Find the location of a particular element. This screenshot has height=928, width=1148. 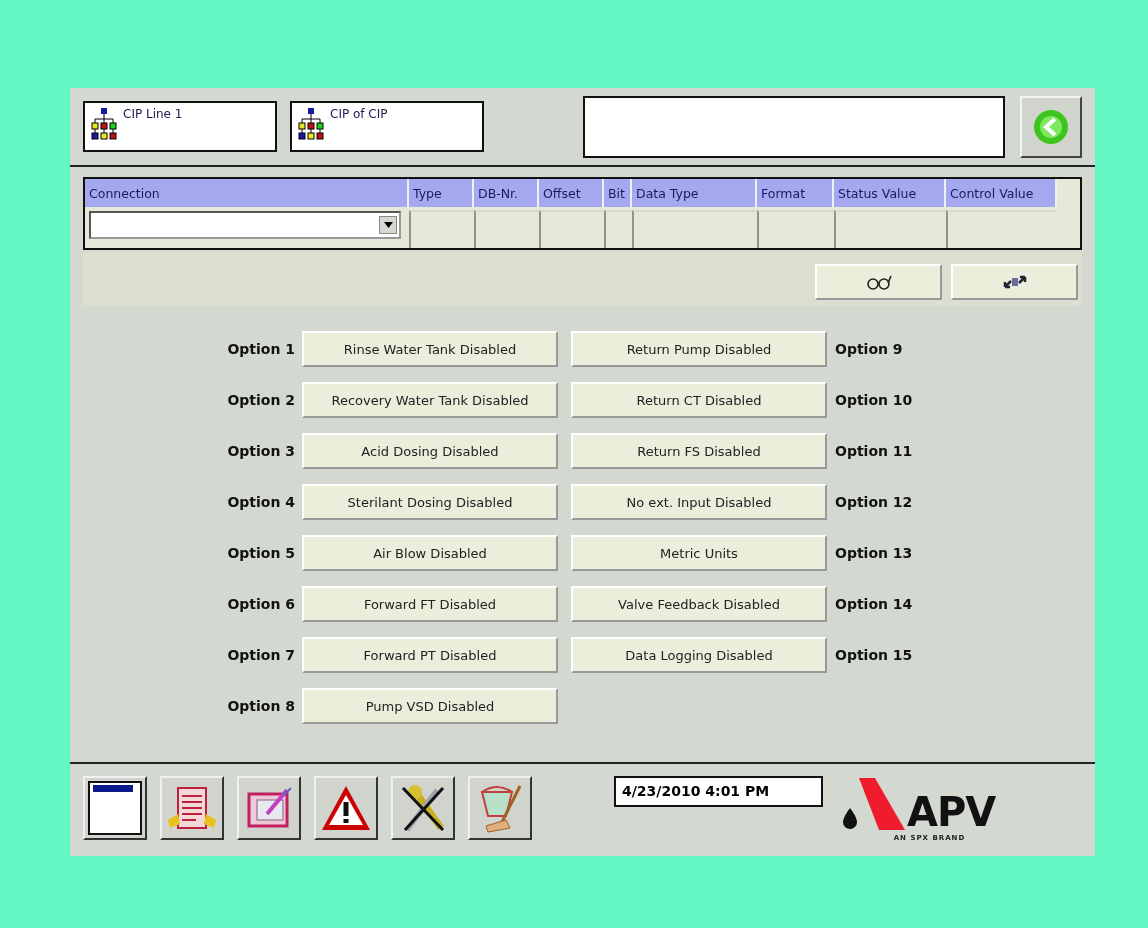

column-header: Control Value is located at coordinates (1001, 193).